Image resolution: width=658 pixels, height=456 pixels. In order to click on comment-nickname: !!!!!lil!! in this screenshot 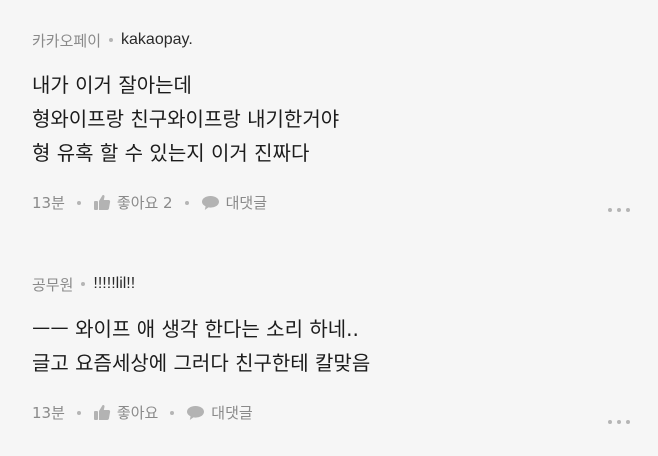, I will do `click(114, 284)`.